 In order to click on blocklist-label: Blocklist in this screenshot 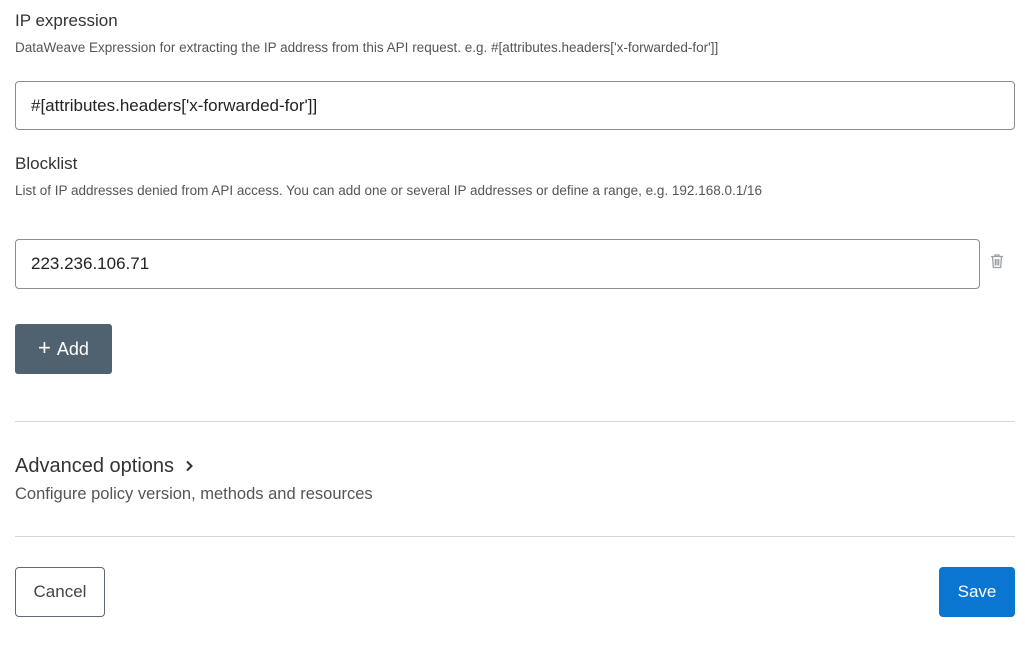, I will do `click(46, 163)`.